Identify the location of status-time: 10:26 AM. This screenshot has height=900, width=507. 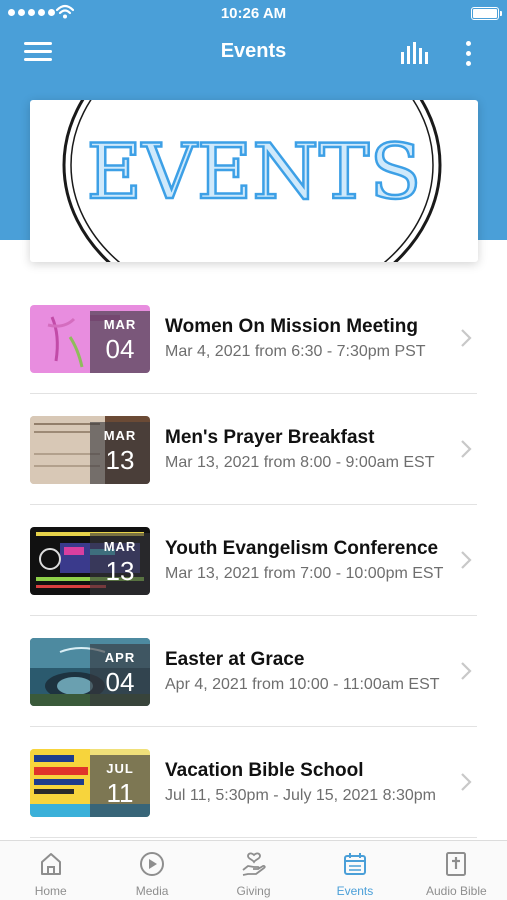
(253, 13).